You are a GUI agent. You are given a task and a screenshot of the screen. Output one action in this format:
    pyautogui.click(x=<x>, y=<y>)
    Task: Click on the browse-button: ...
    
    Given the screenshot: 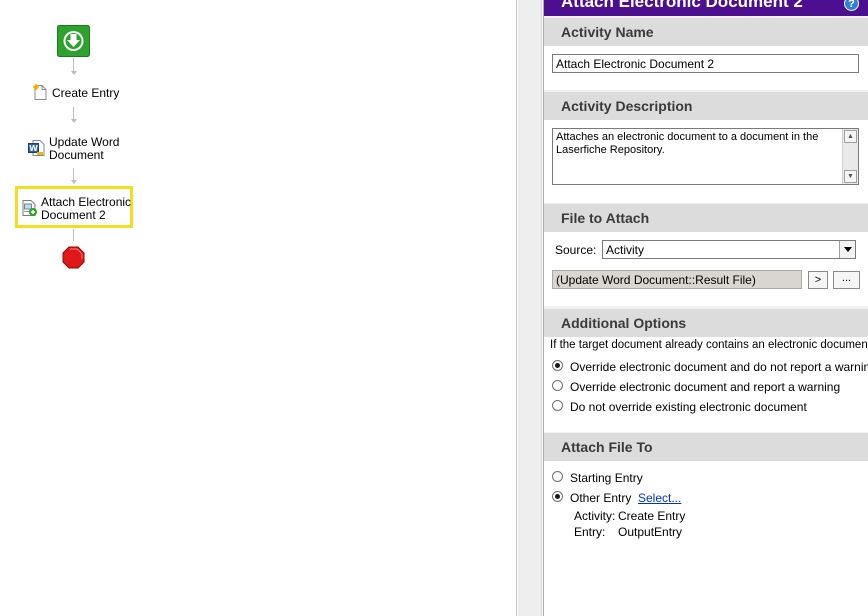 What is the action you would take?
    pyautogui.click(x=846, y=280)
    